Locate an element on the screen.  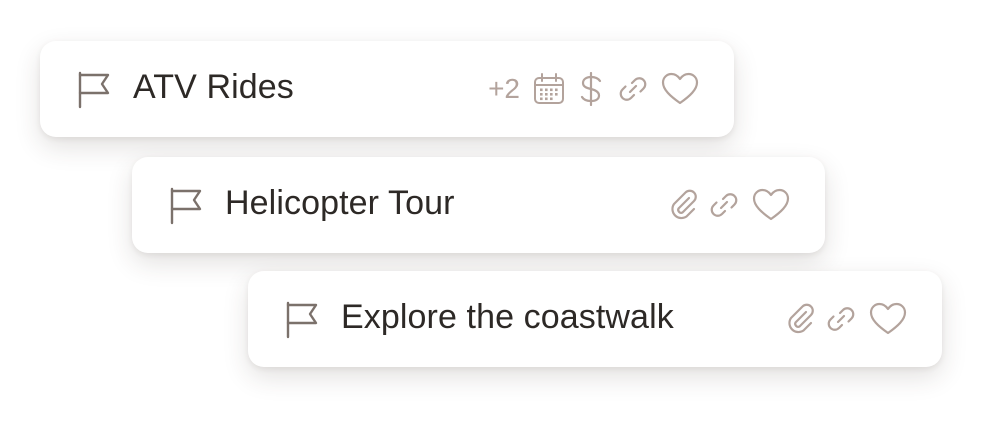
calendar-icon is located at coordinates (549, 89).